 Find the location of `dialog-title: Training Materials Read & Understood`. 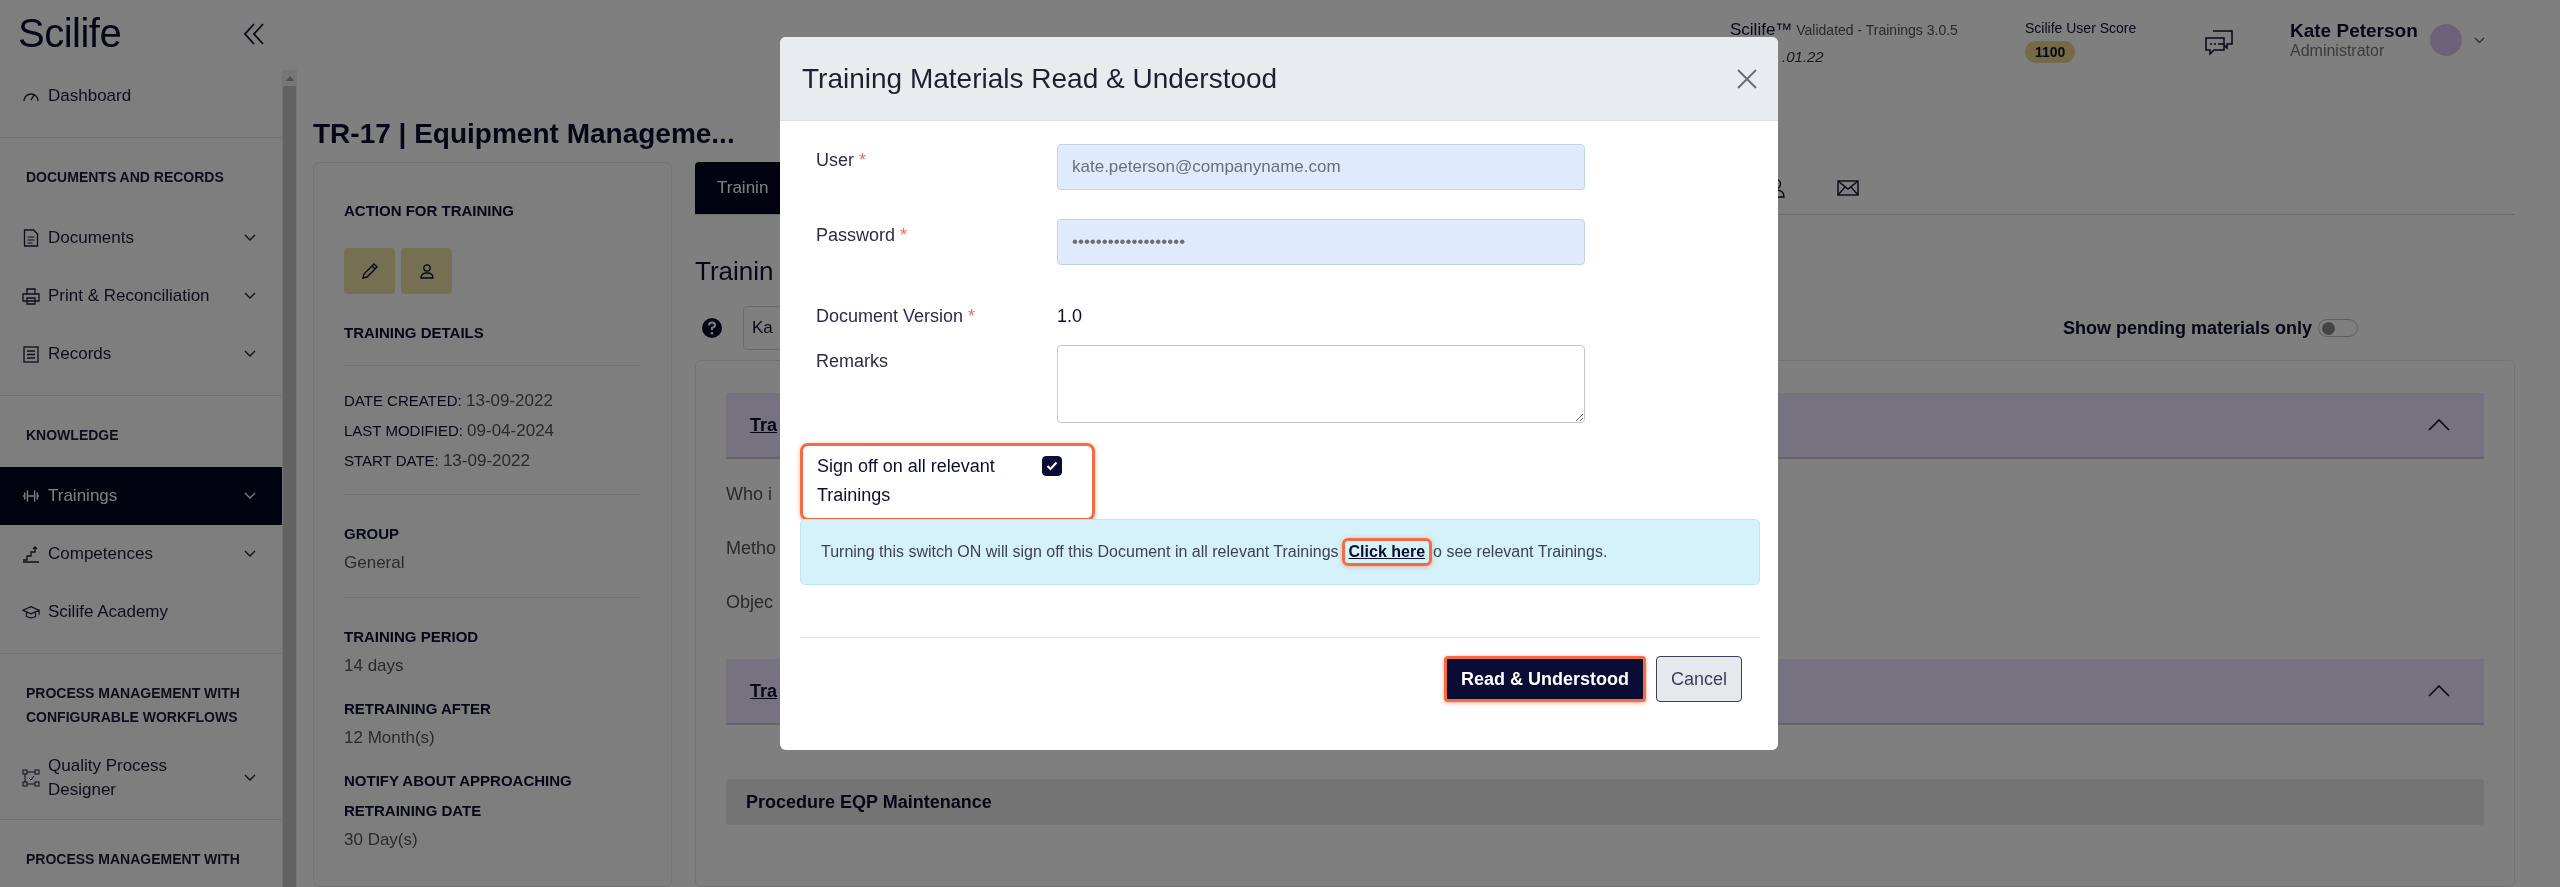

dialog-title: Training Materials Read & Understood is located at coordinates (1040, 78).